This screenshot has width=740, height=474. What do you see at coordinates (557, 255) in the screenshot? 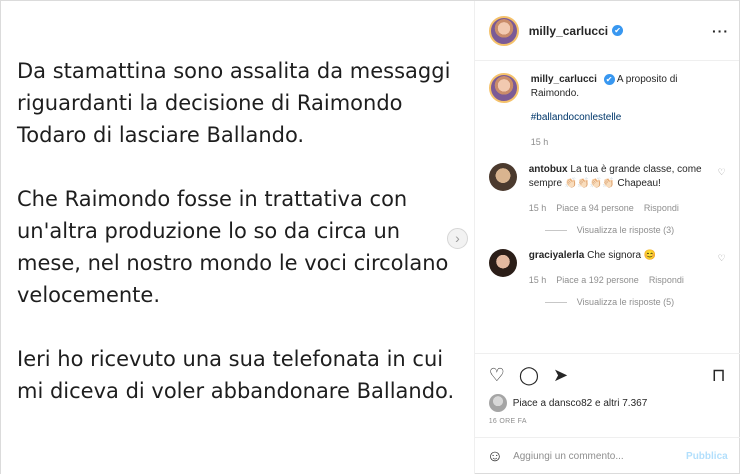
I see `commenter-username: graciyalerla` at bounding box center [557, 255].